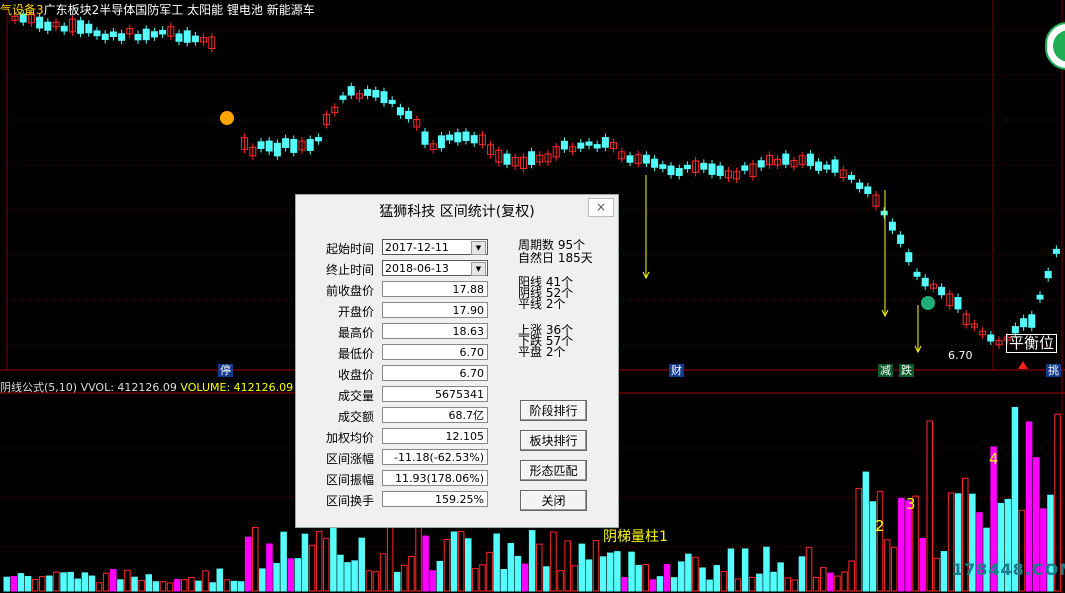  Describe the element at coordinates (906, 370) in the screenshot. I see `marker-die: 跌` at that location.